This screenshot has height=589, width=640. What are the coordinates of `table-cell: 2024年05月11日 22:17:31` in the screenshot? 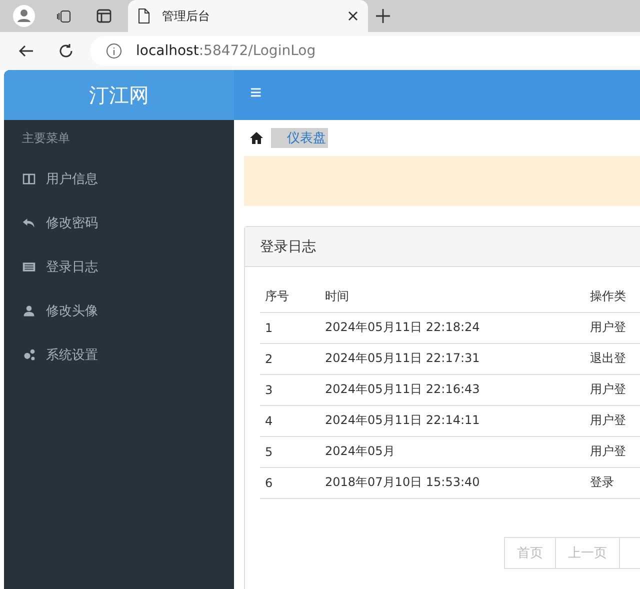 It's located at (452, 358).